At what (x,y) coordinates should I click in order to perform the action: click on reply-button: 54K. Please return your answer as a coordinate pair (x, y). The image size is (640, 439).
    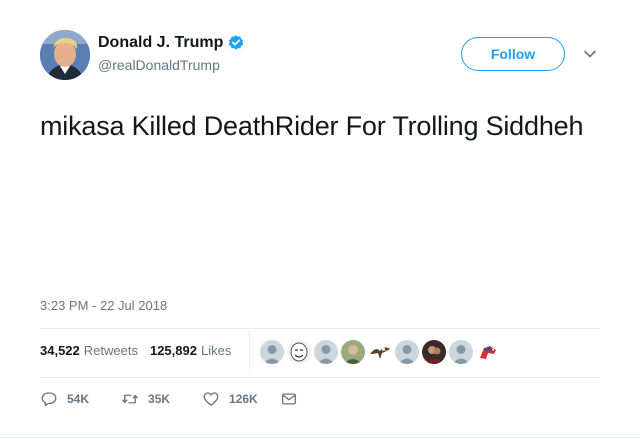
    Looking at the image, I should click on (64, 399).